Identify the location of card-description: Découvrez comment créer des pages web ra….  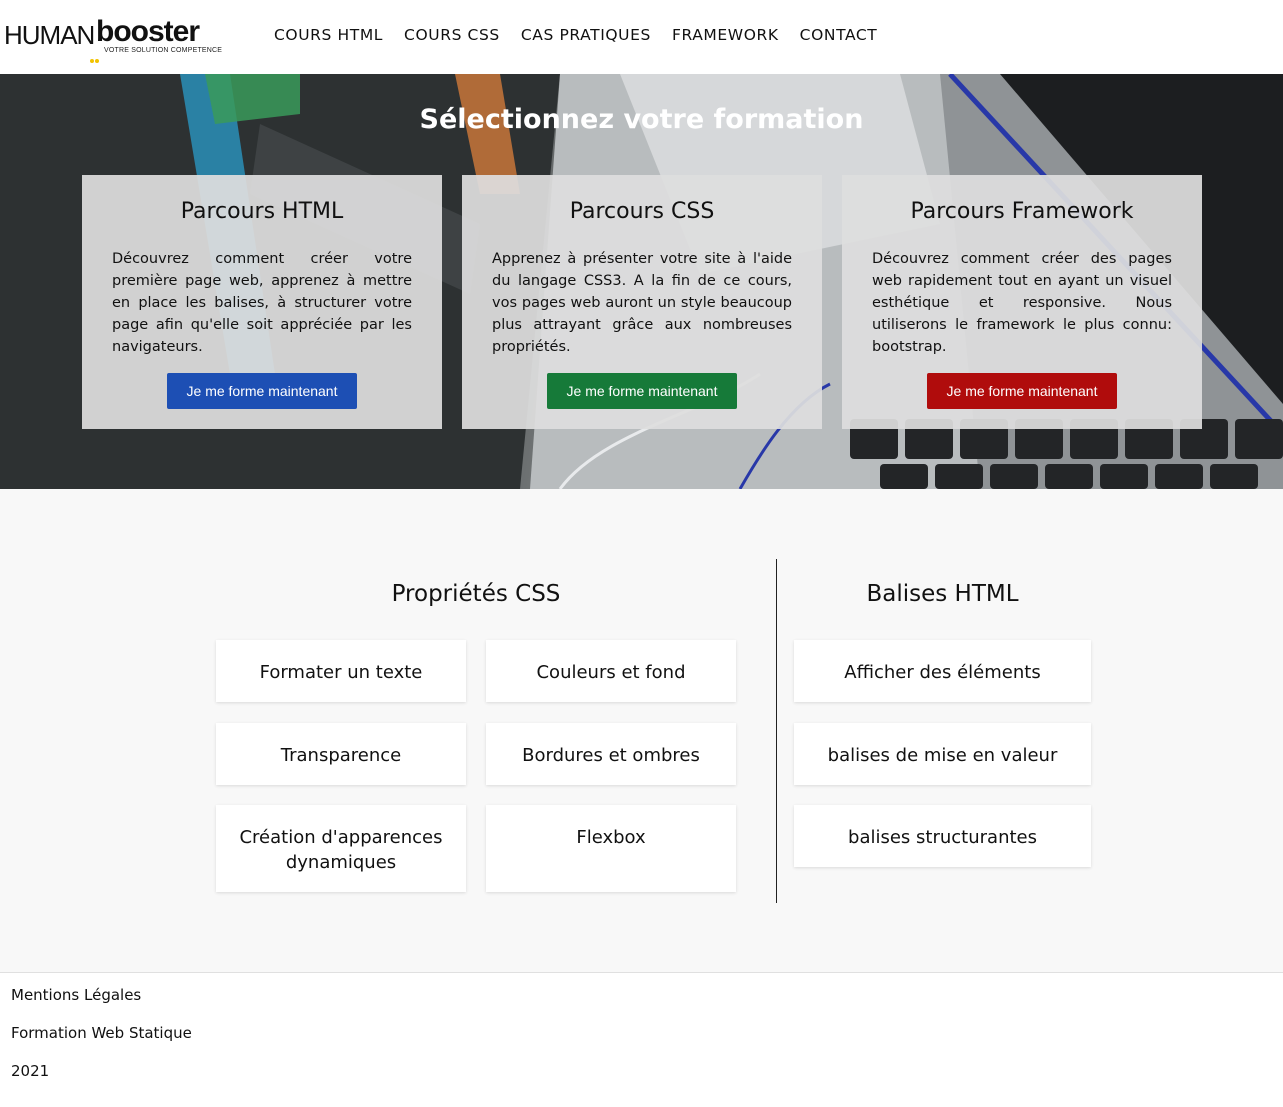
(1022, 303).